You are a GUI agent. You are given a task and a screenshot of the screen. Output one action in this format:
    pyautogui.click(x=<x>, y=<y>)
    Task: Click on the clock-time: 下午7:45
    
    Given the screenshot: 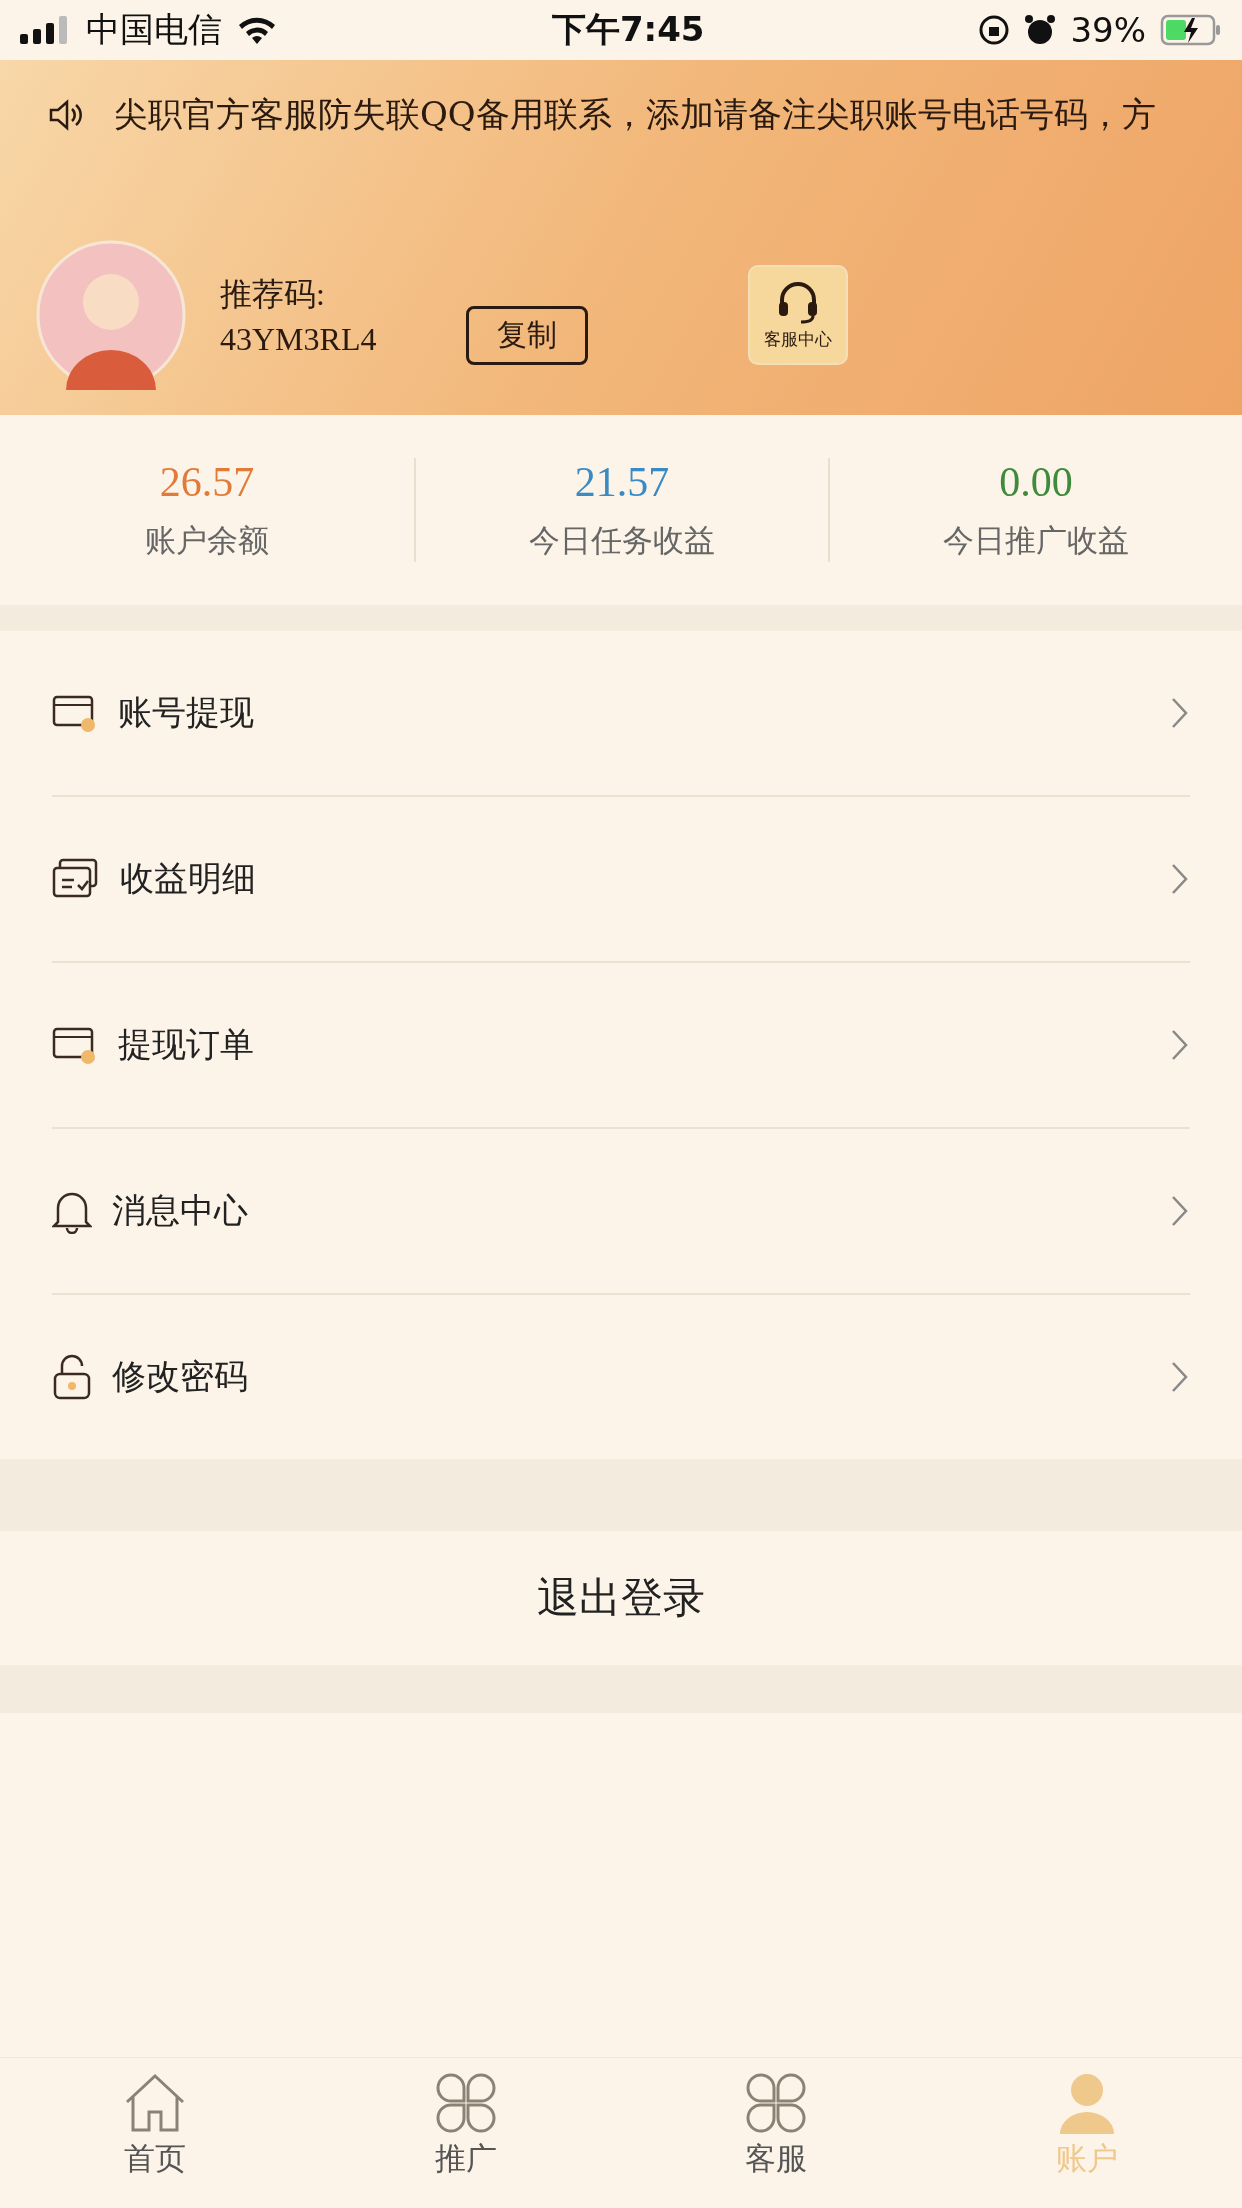 What is the action you would take?
    pyautogui.click(x=628, y=29)
    